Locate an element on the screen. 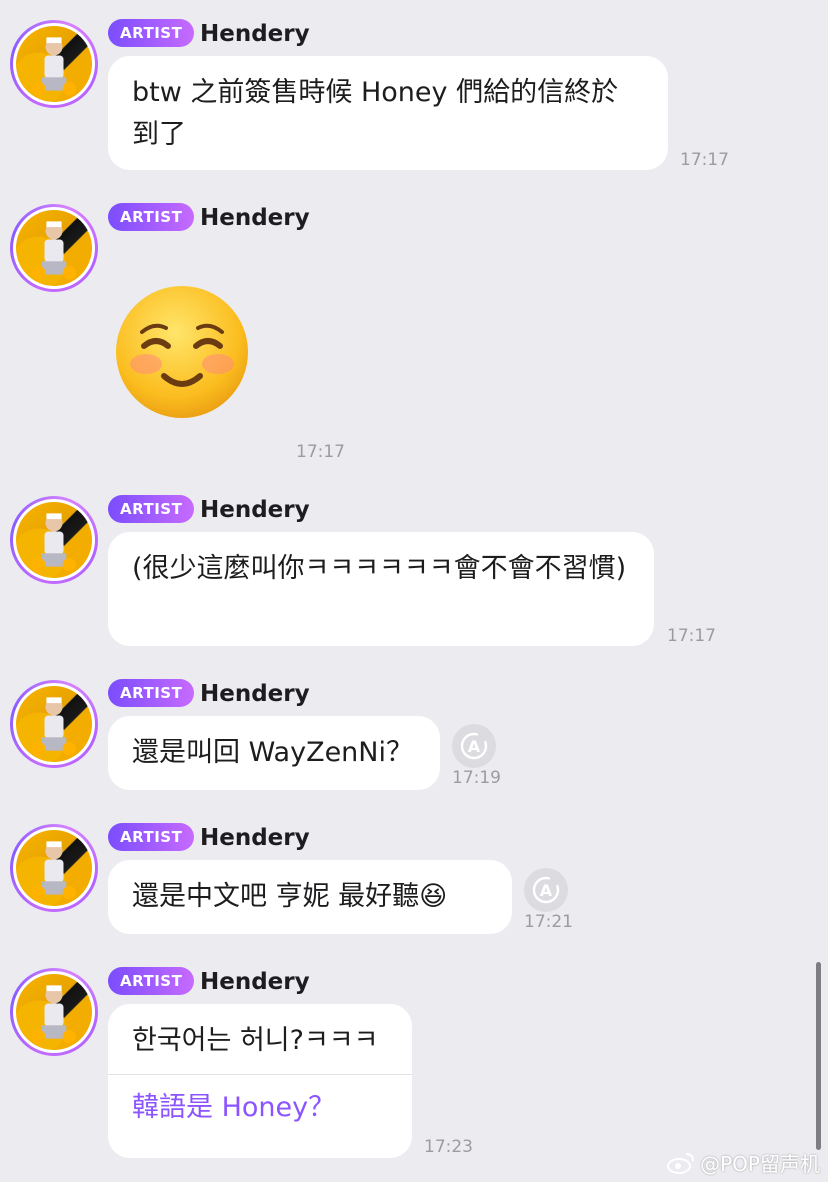  message-text: 還是叫回 WayZenNi？ is located at coordinates (272, 752).